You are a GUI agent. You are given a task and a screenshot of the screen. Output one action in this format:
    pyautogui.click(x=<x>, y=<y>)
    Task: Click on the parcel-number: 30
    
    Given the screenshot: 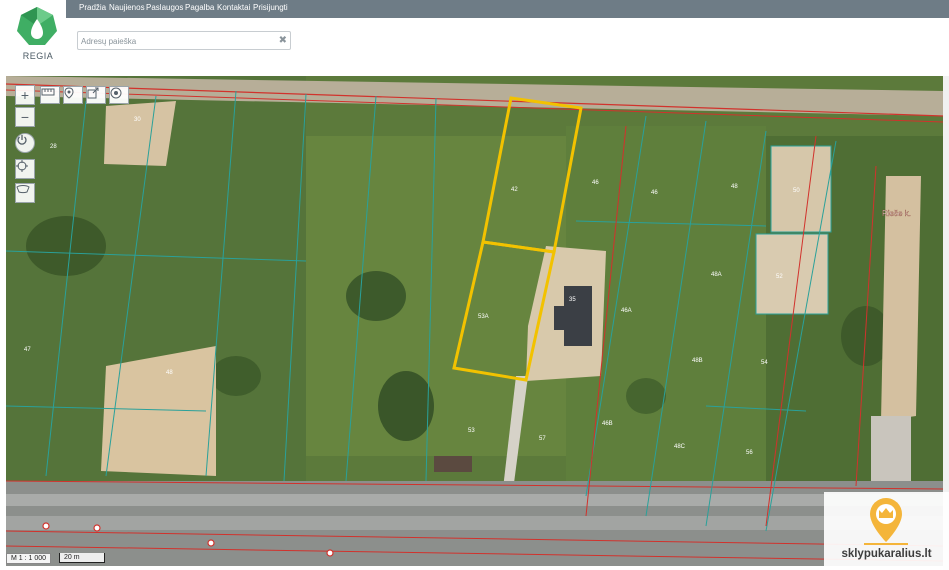 What is the action you would take?
    pyautogui.click(x=137, y=120)
    